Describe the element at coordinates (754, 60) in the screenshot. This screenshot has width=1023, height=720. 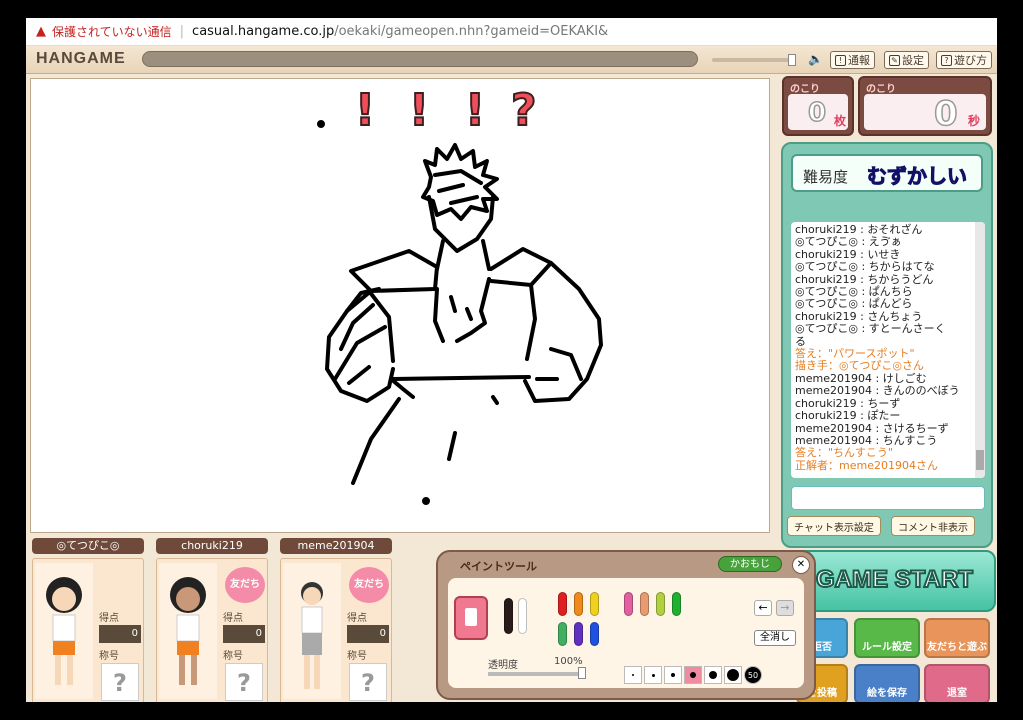
I see `volume-slider` at that location.